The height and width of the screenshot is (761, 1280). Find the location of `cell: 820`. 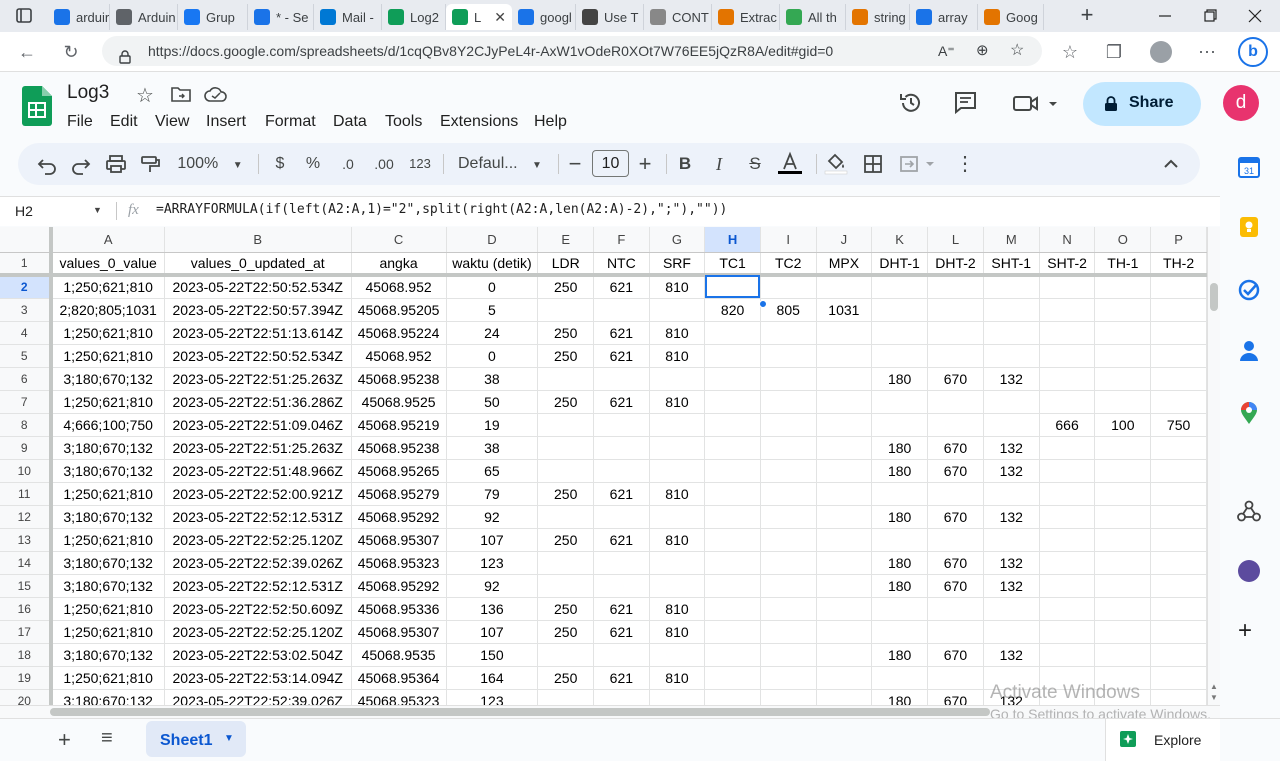

cell: 820 is located at coordinates (732, 310).